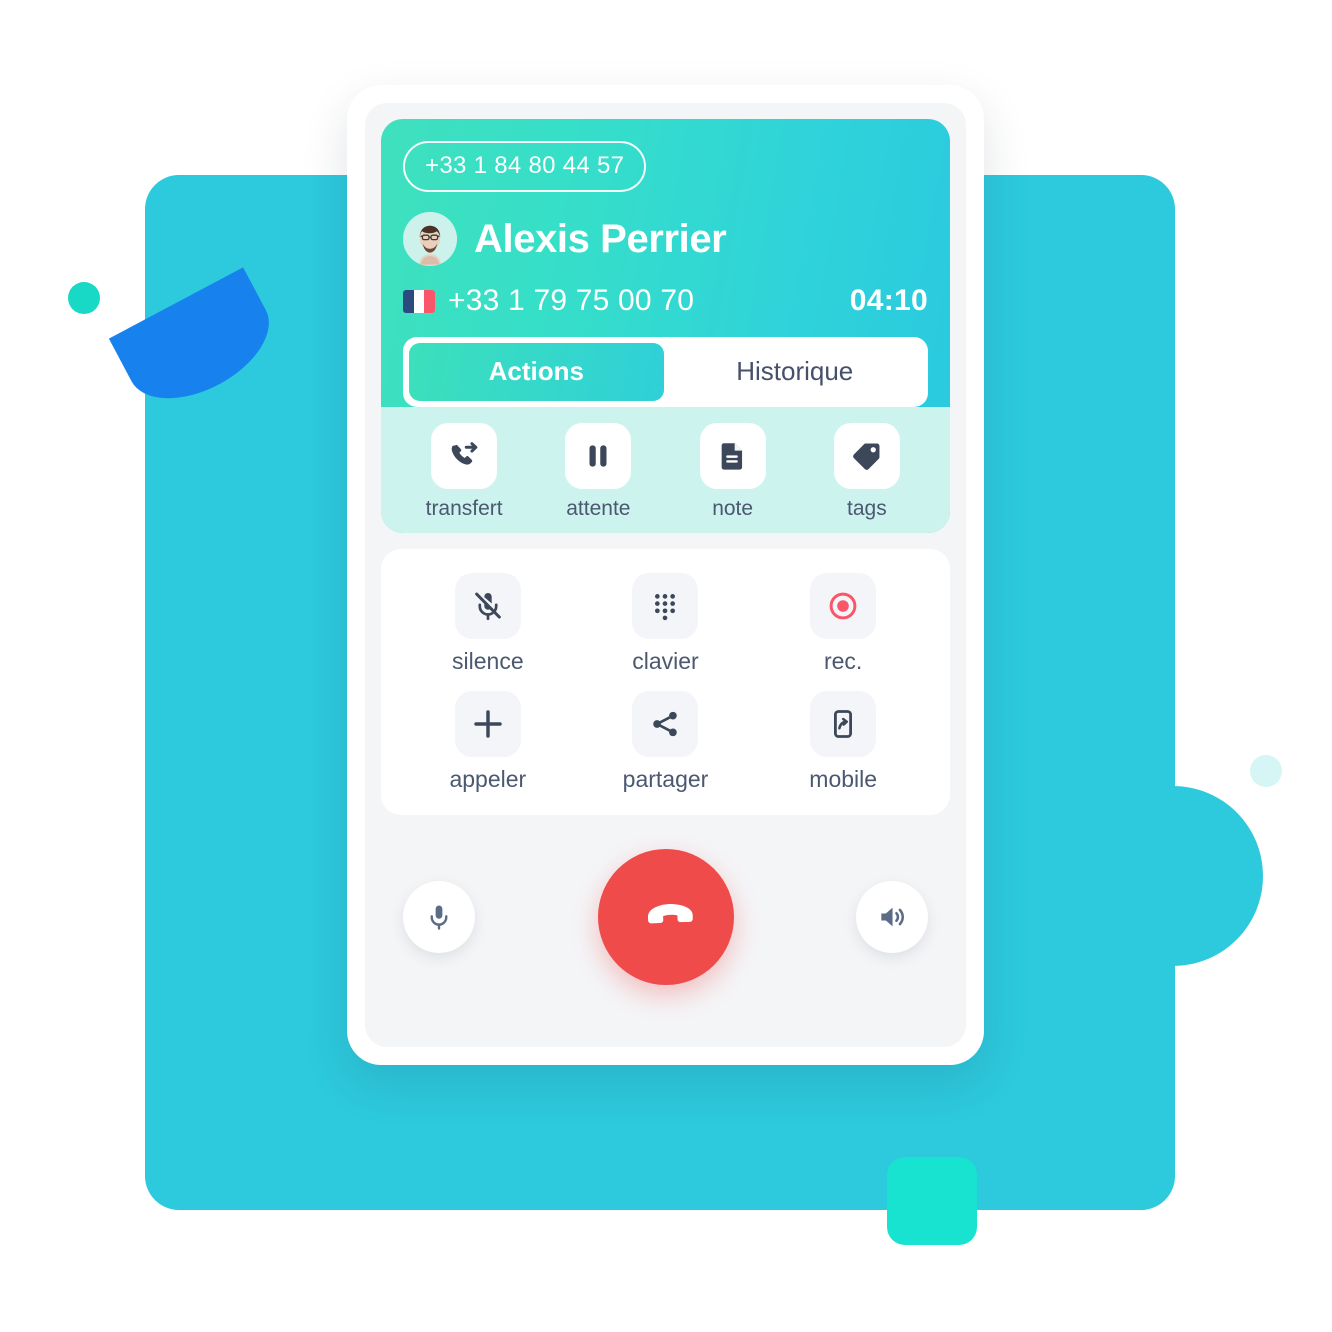 This screenshot has height=1332, width=1332. I want to click on control-mobile-label: mobile, so click(843, 779).